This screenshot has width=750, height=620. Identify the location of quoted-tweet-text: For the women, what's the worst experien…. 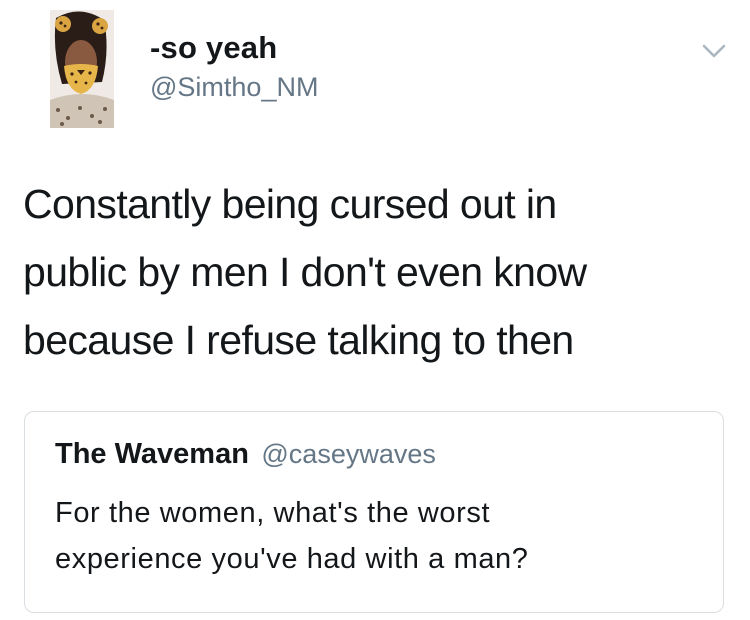
(380, 536).